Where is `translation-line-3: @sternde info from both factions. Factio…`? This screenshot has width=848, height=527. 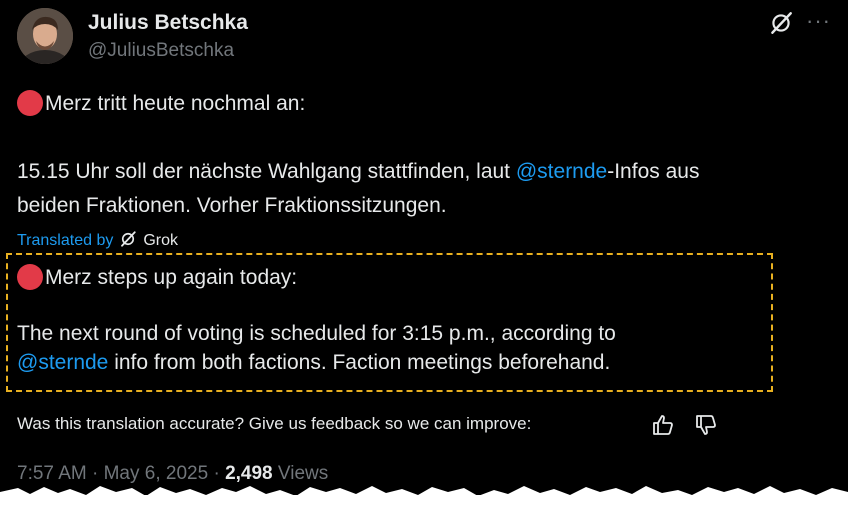 translation-line-3: @sternde info from both factions. Factio… is located at coordinates (314, 362).